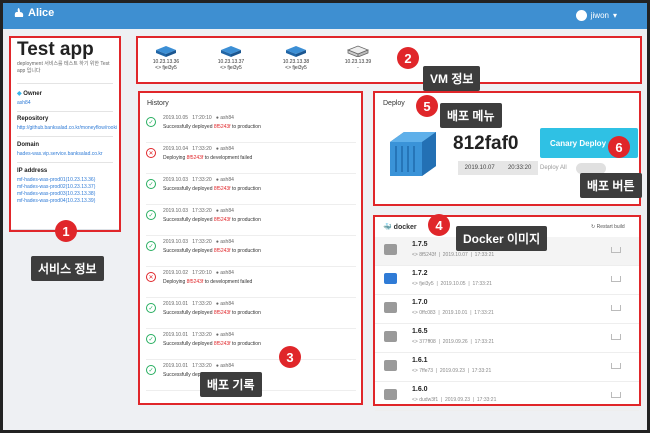 This screenshot has height=433, width=650. What do you see at coordinates (439, 225) in the screenshot?
I see `badge-4: 4` at bounding box center [439, 225].